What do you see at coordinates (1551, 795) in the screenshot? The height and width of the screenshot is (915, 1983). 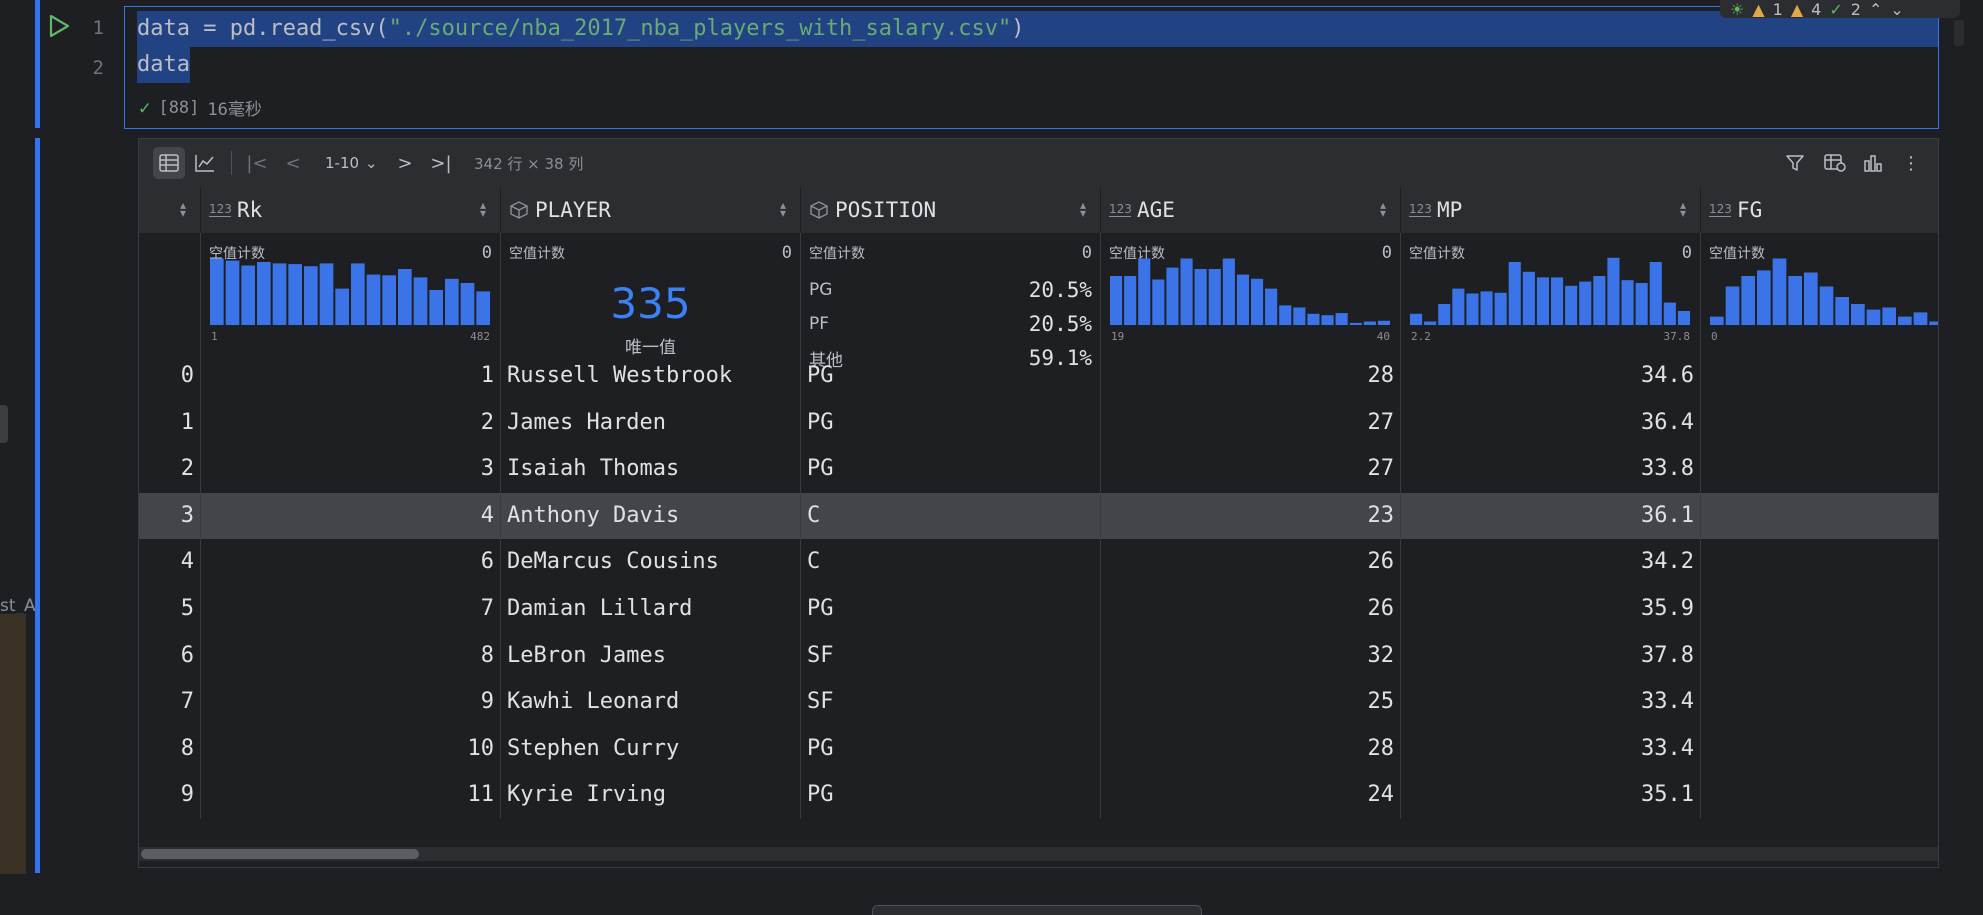 I see `mp-cell: 35.1` at bounding box center [1551, 795].